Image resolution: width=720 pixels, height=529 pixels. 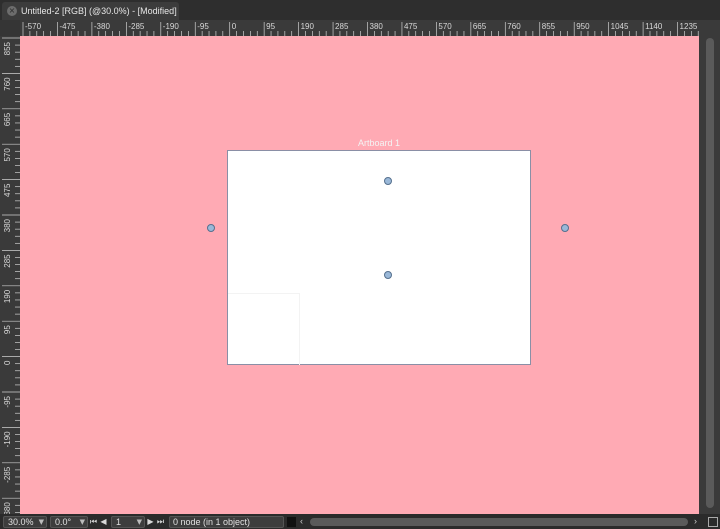 I want to click on ruler-label: -570, so click(x=33, y=26).